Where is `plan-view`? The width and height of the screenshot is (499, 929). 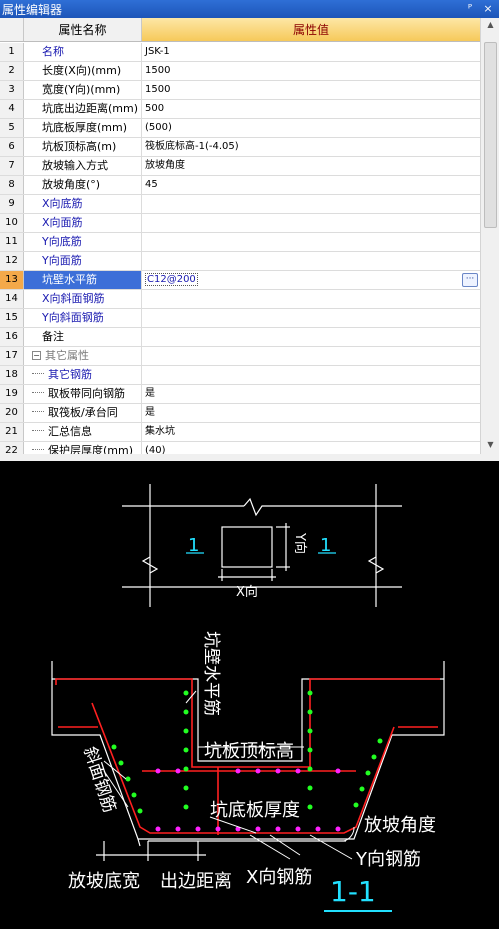 plan-view is located at coordinates (262, 545).